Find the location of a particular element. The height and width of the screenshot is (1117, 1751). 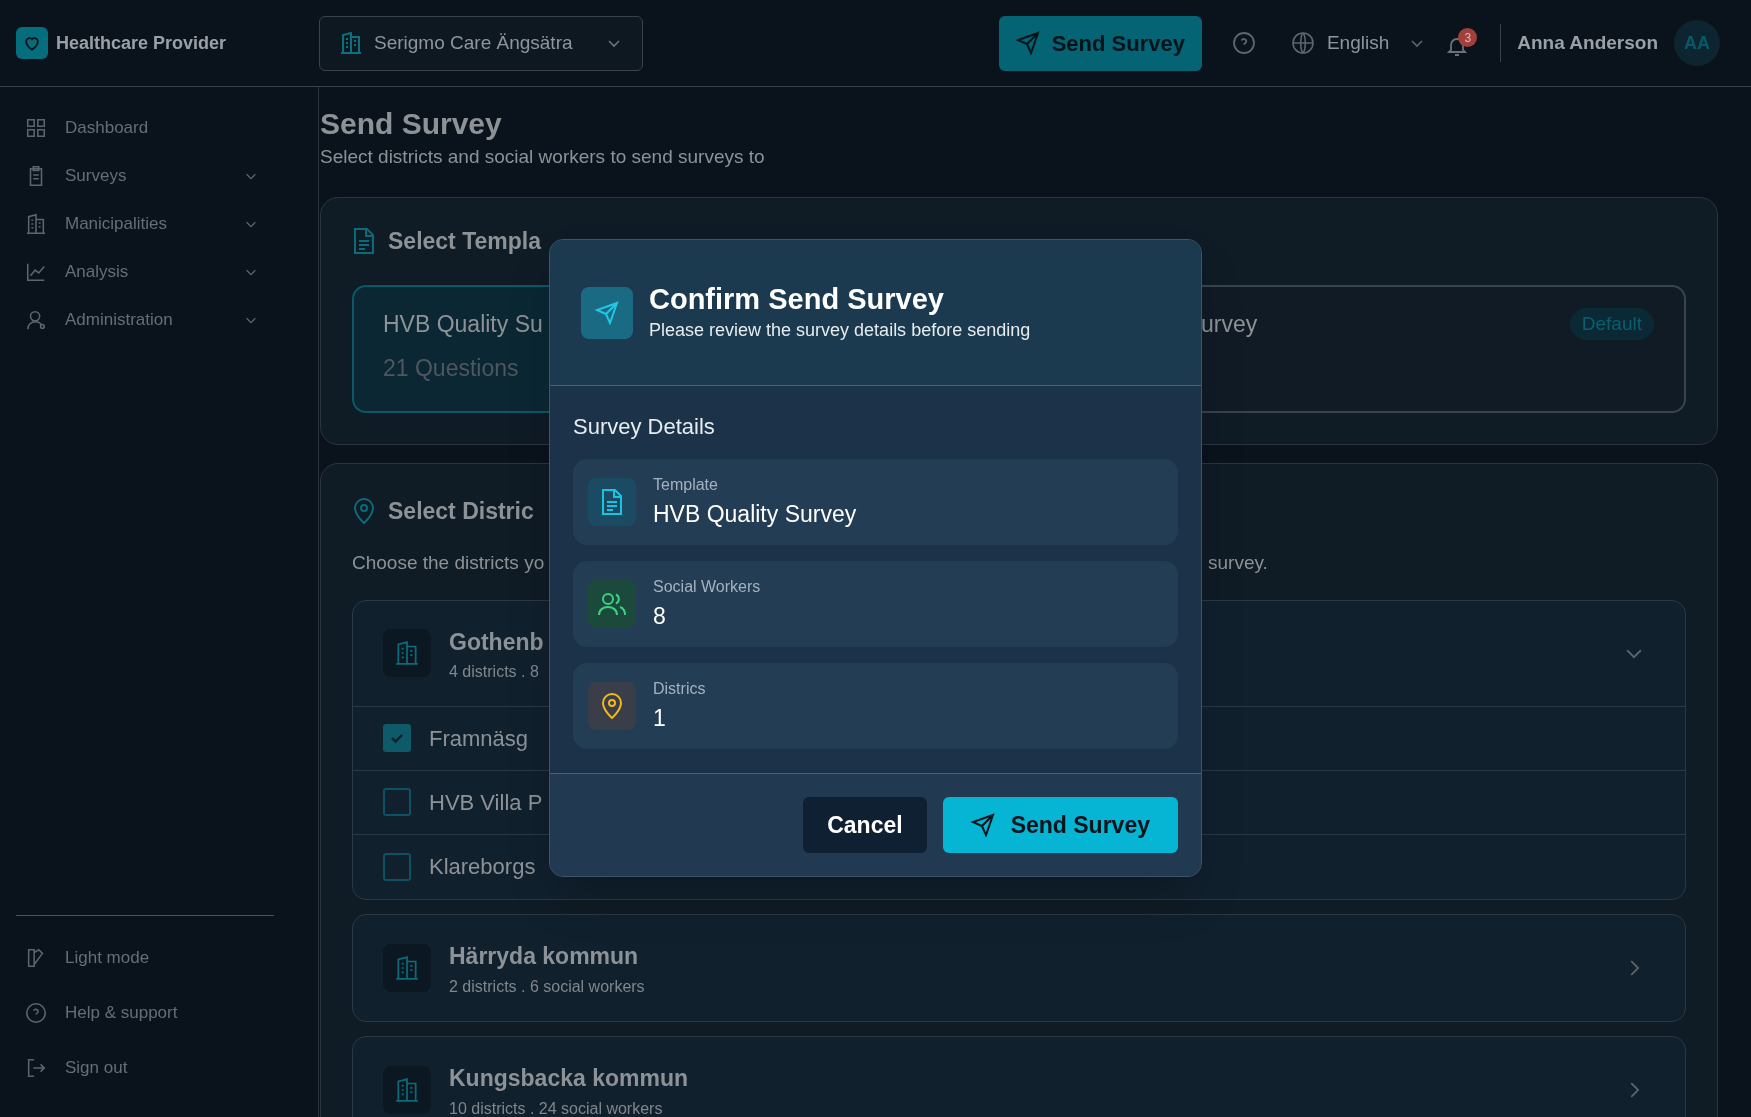

detail-label: Template is located at coordinates (686, 484).